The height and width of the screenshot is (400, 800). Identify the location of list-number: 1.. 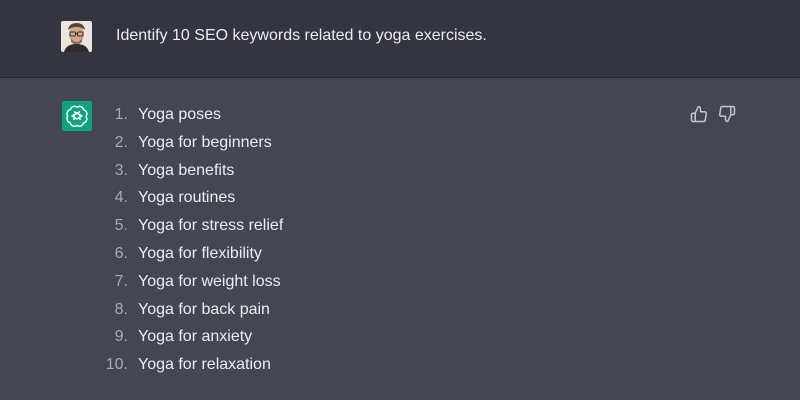
(121, 114).